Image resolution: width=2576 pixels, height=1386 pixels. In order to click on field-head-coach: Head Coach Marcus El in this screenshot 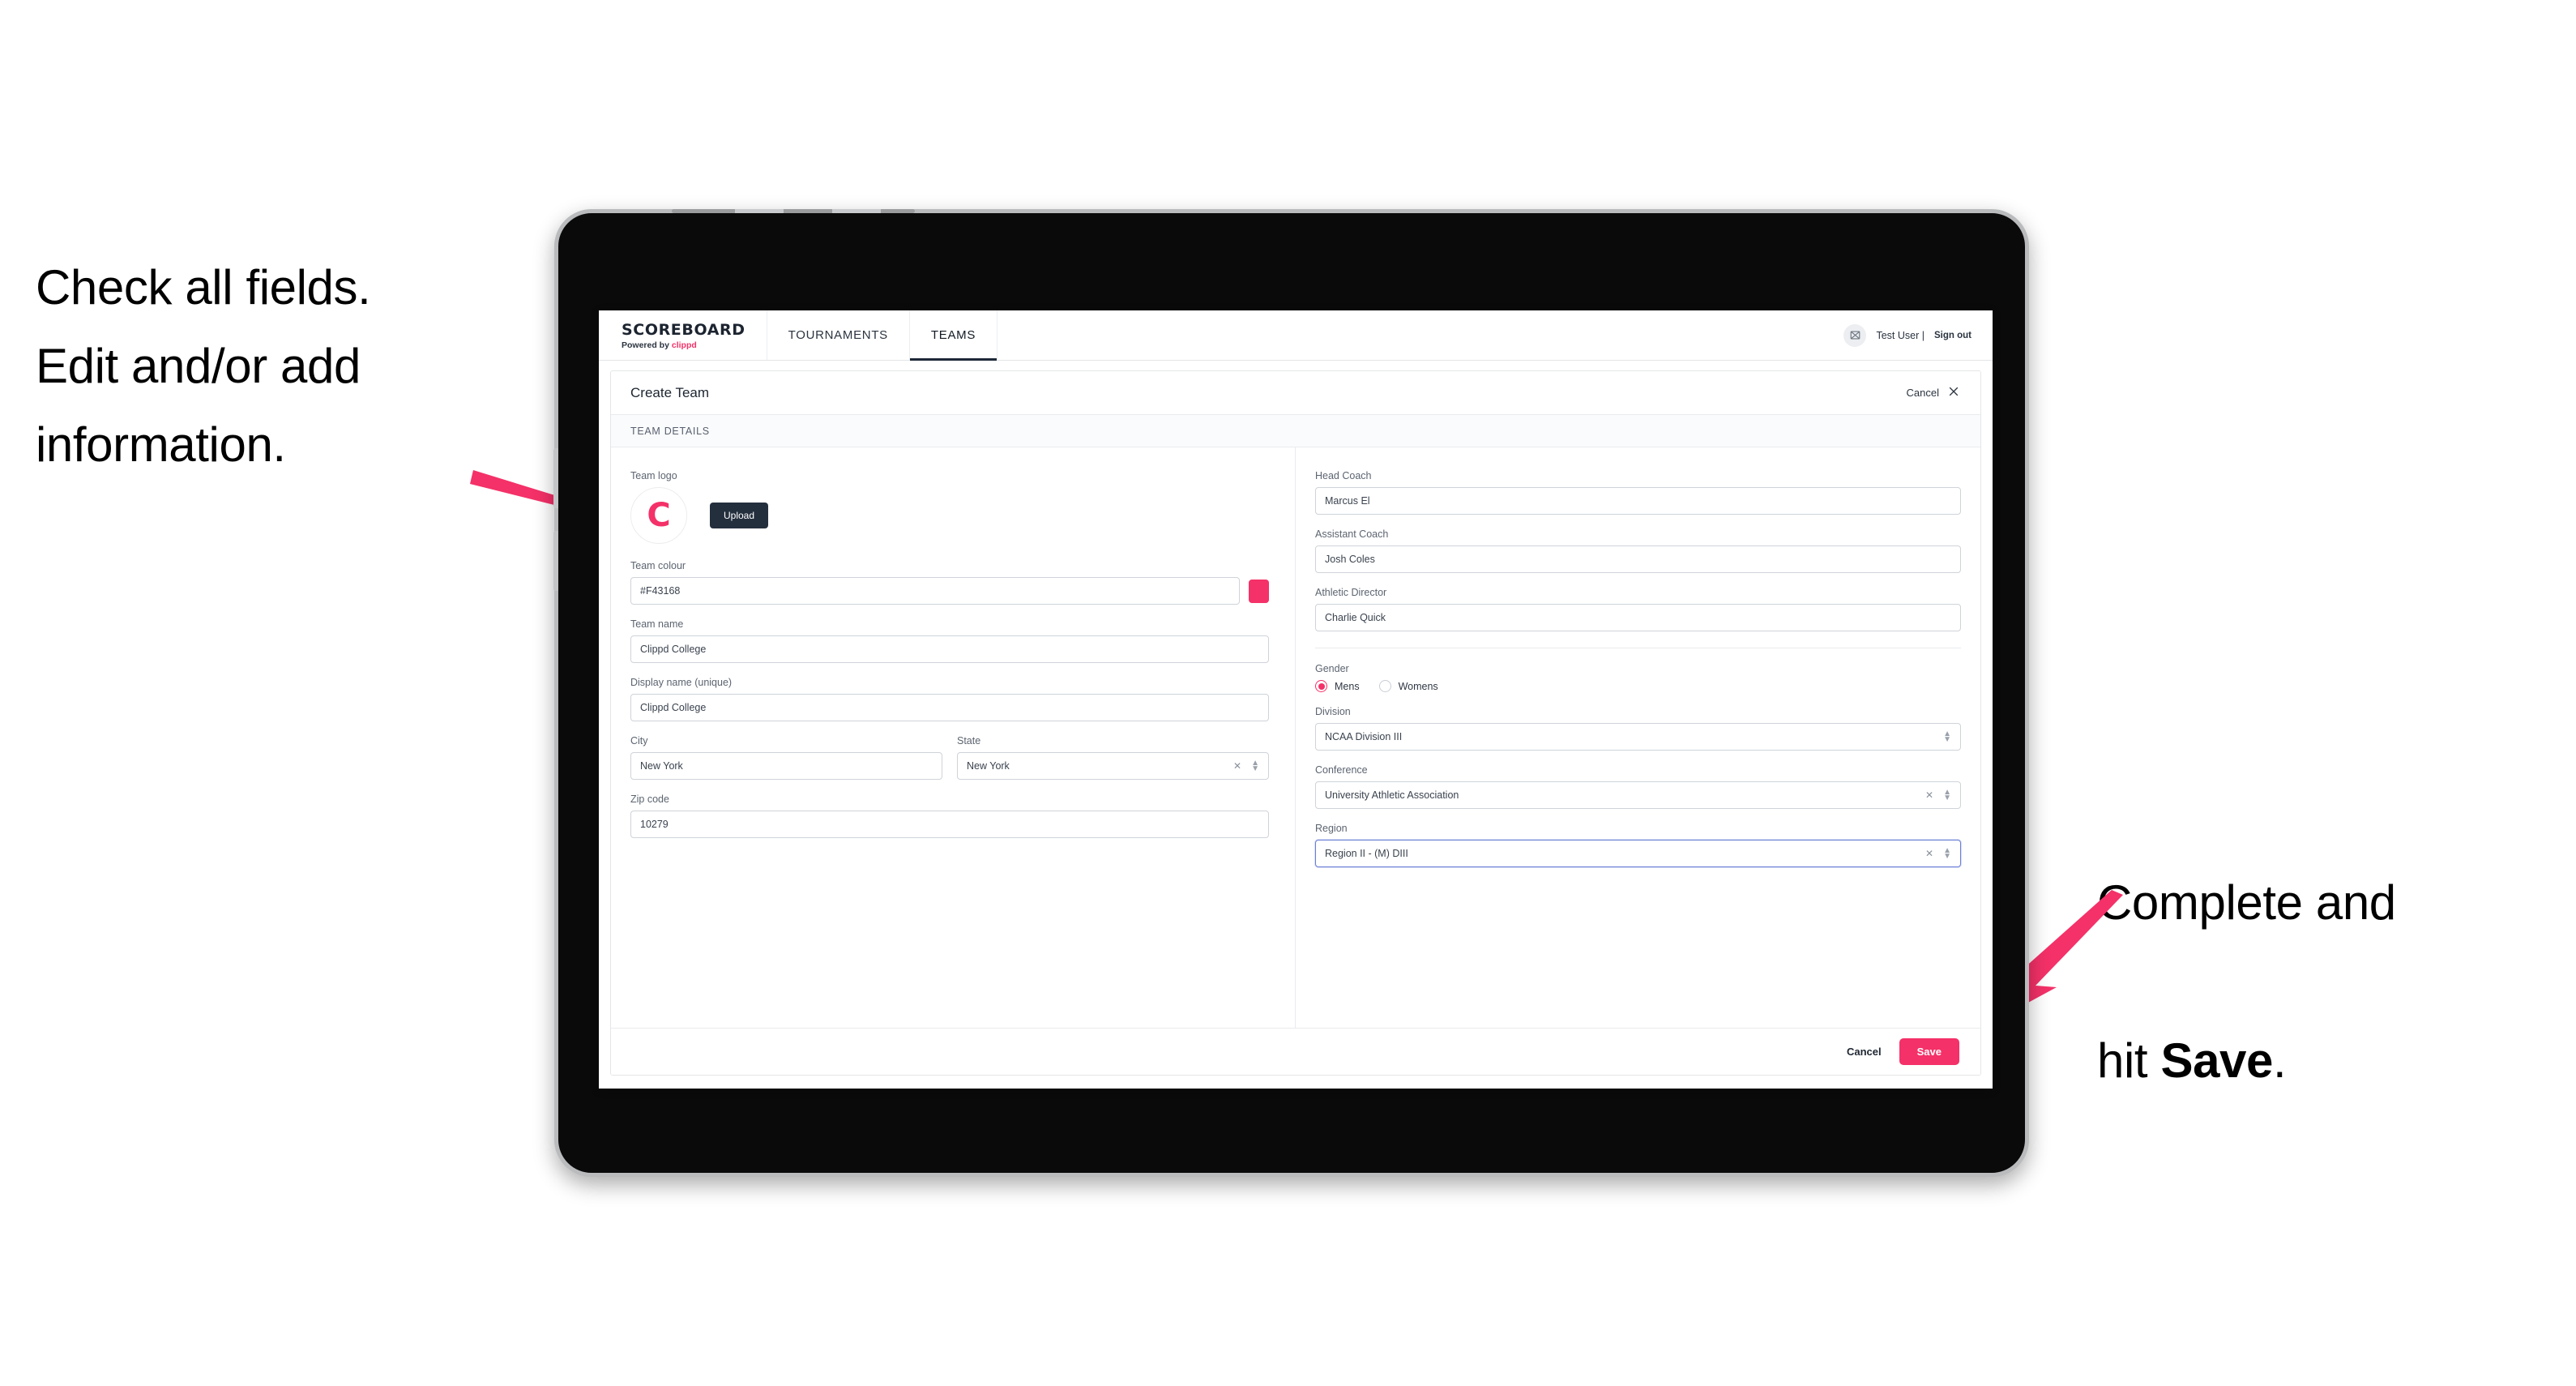, I will do `click(1638, 492)`.